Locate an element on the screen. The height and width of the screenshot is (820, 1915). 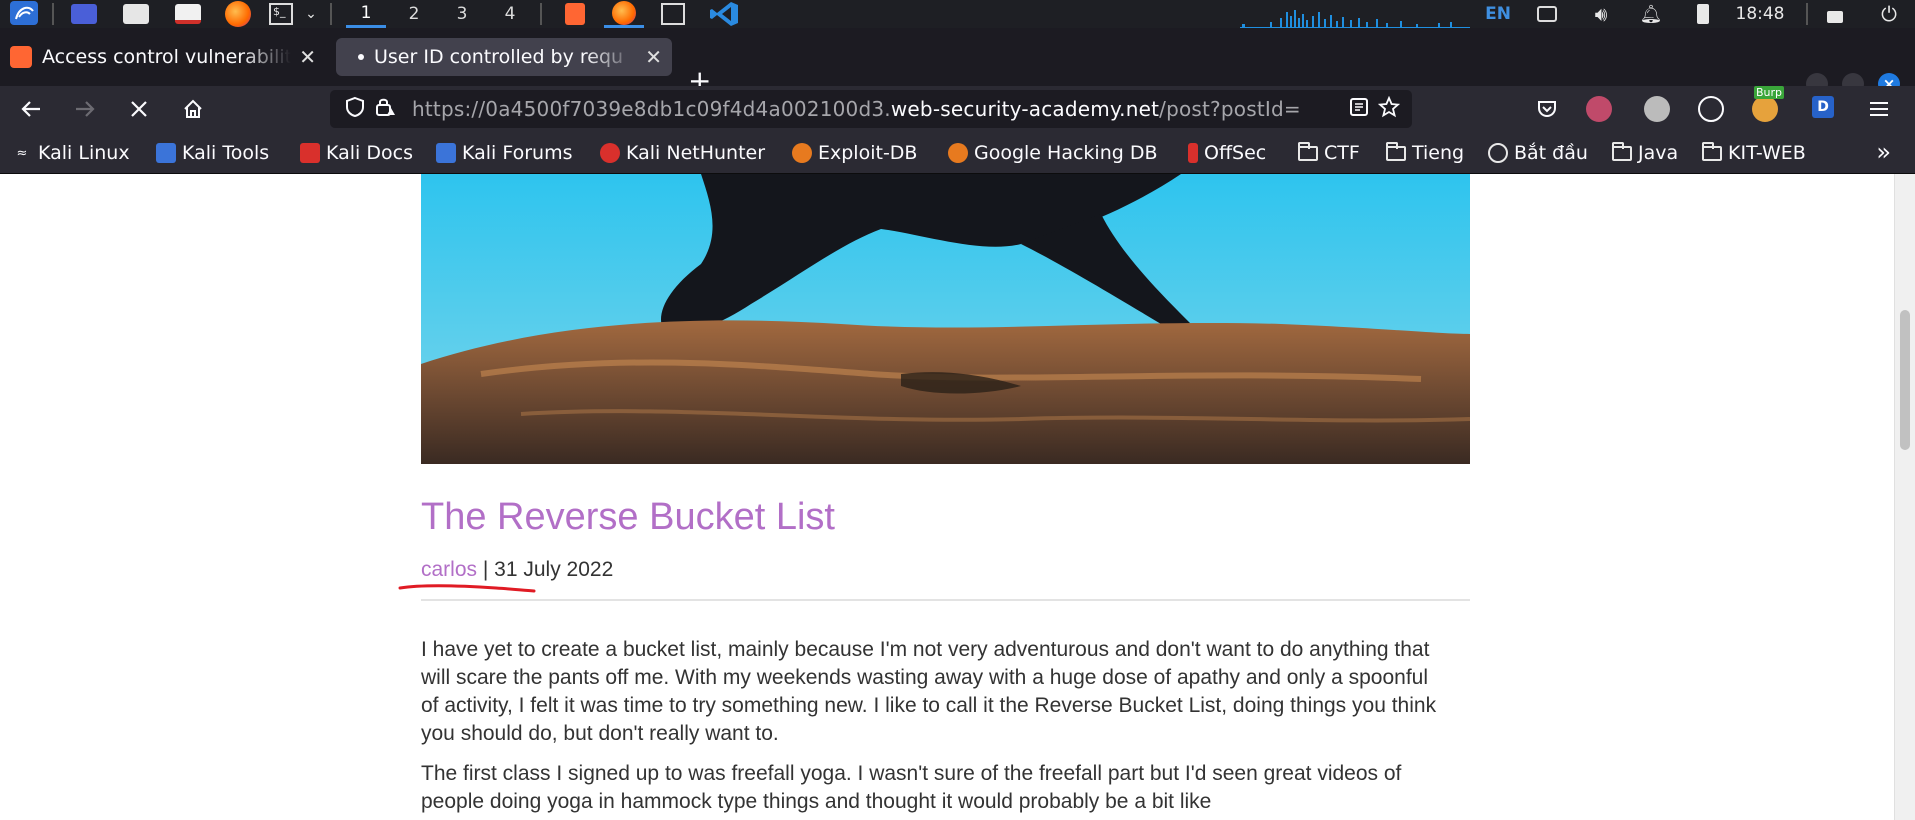
bookmark-label: Google Hacking DB is located at coordinates (1066, 153).